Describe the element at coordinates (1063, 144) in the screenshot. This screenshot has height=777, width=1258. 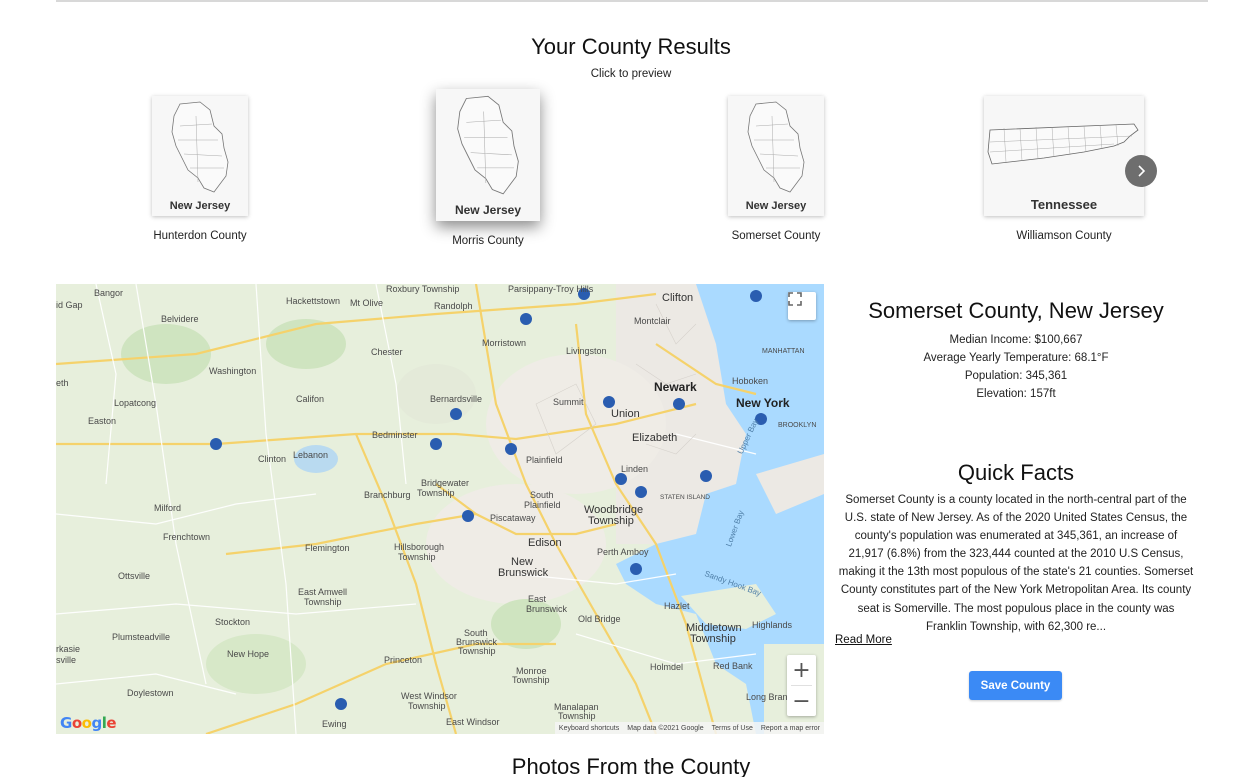
I see `tn-map-icon` at that location.